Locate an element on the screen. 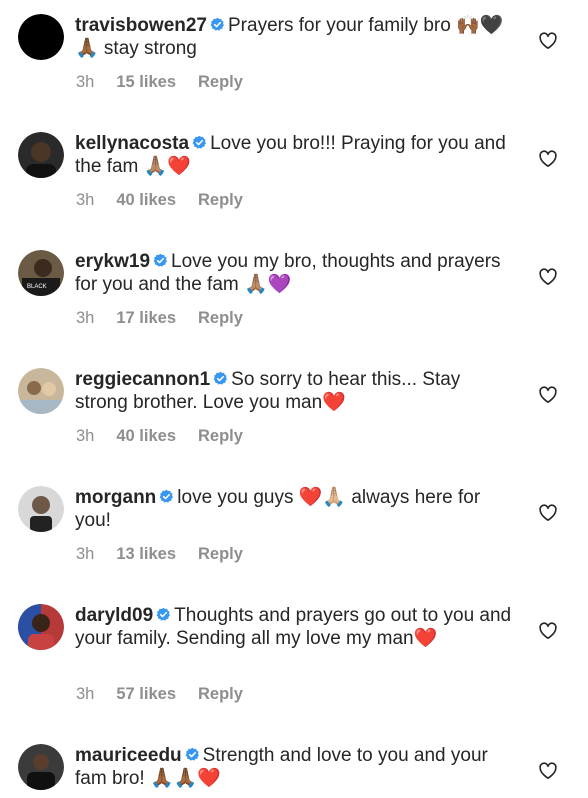 This screenshot has height=798, width=588. comment-username: daryld09 is located at coordinates (114, 615).